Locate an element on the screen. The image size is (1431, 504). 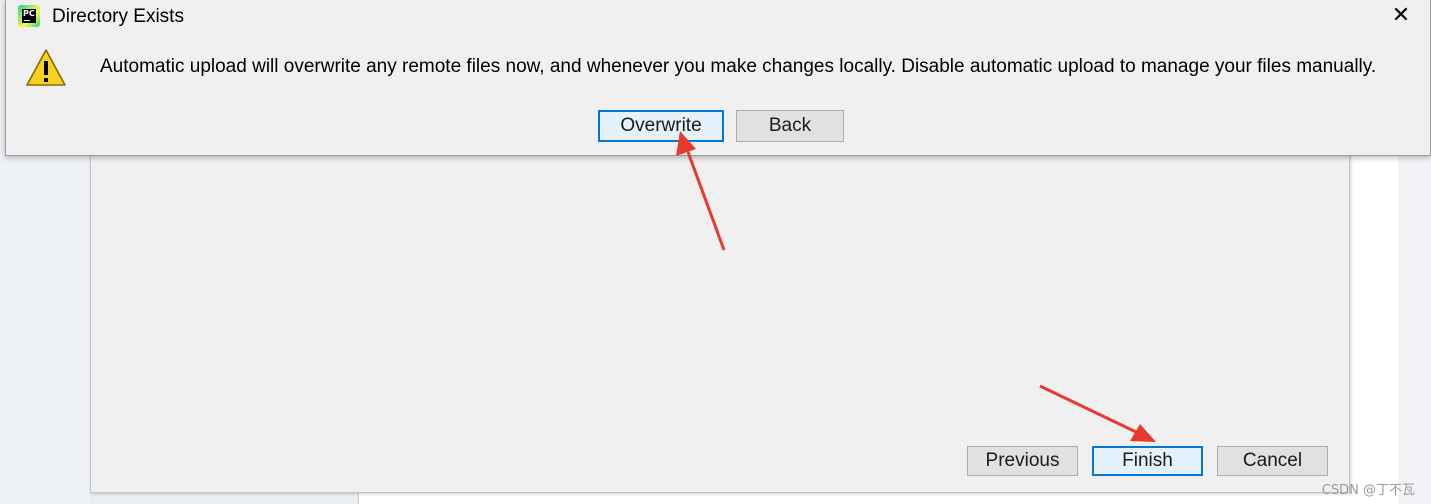
background-left-panel is located at coordinates (45, 327).